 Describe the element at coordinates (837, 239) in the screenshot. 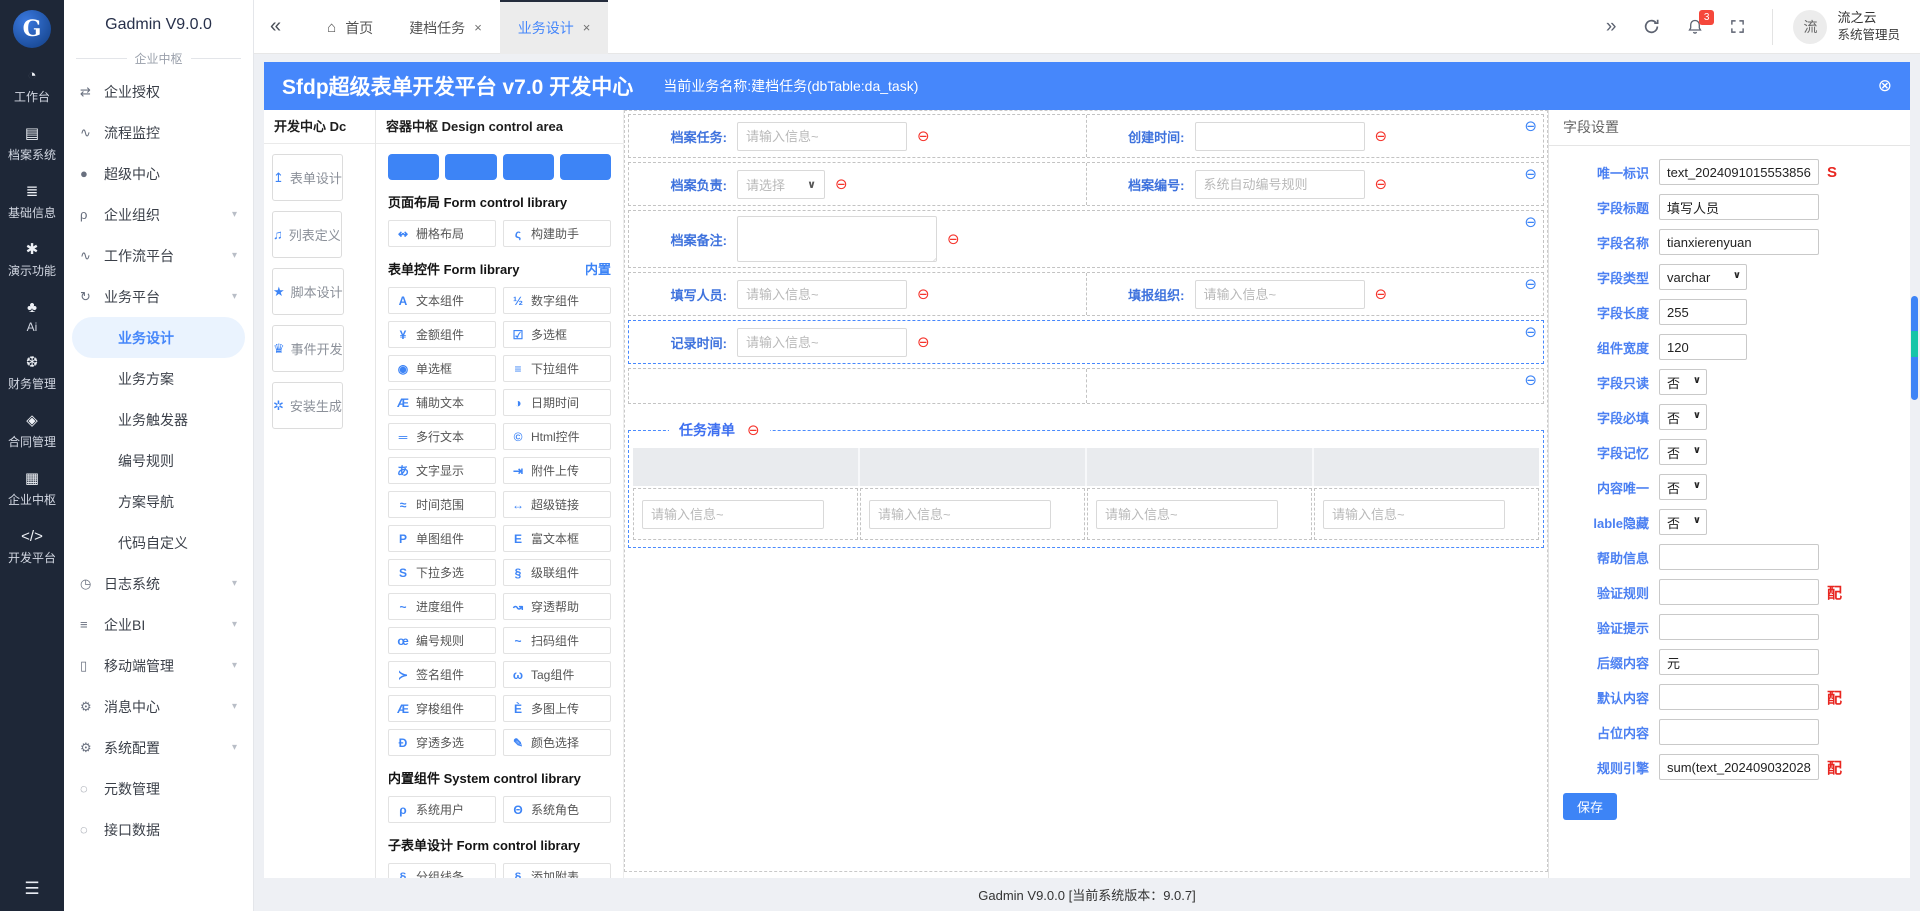

I see `field-textarea` at that location.